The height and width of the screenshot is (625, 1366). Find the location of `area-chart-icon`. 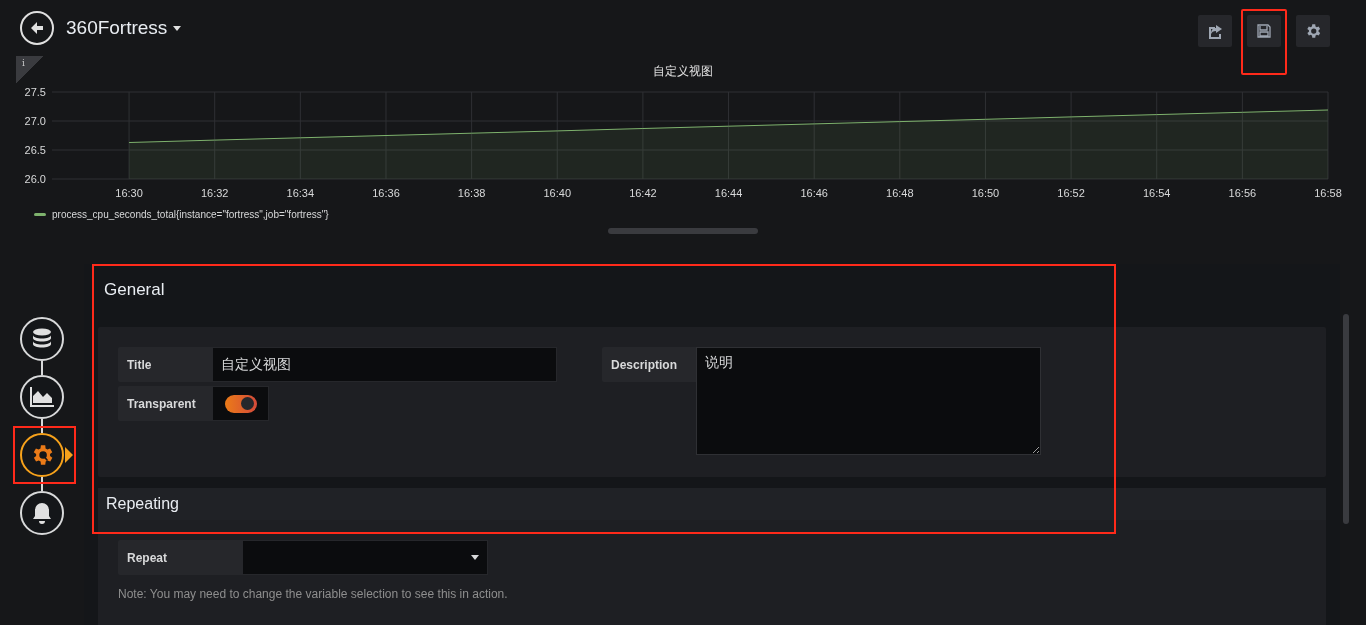

area-chart-icon is located at coordinates (42, 397).